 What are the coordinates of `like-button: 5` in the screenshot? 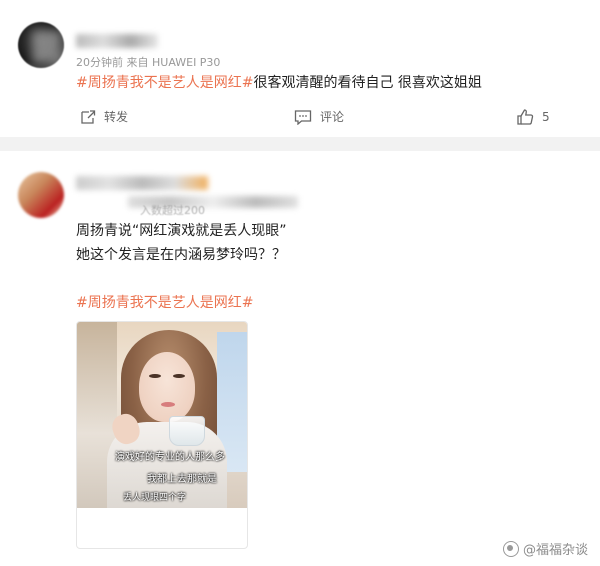 It's located at (533, 117).